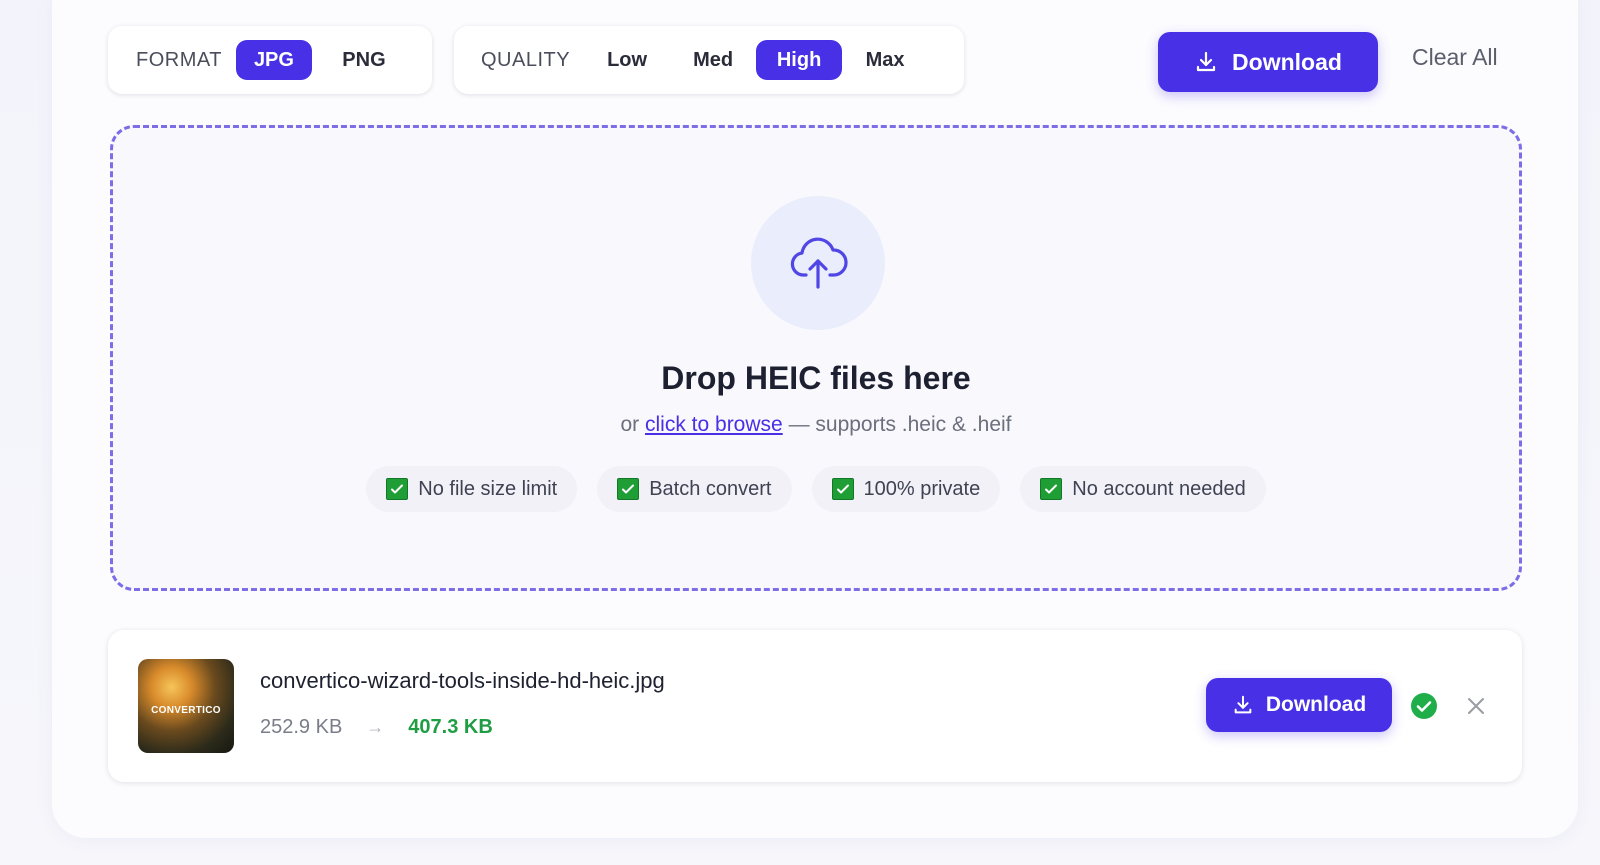  Describe the element at coordinates (488, 488) in the screenshot. I see `feature-label: No file size limit` at that location.